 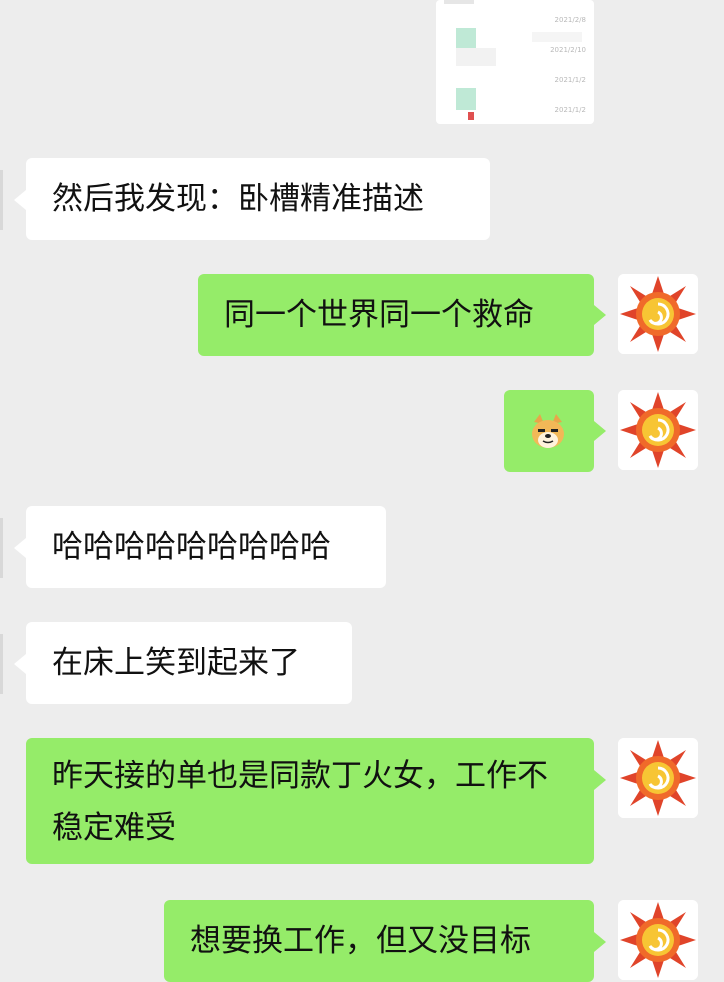 What do you see at coordinates (176, 663) in the screenshot?
I see `message-text: 在床上笑到起来了` at bounding box center [176, 663].